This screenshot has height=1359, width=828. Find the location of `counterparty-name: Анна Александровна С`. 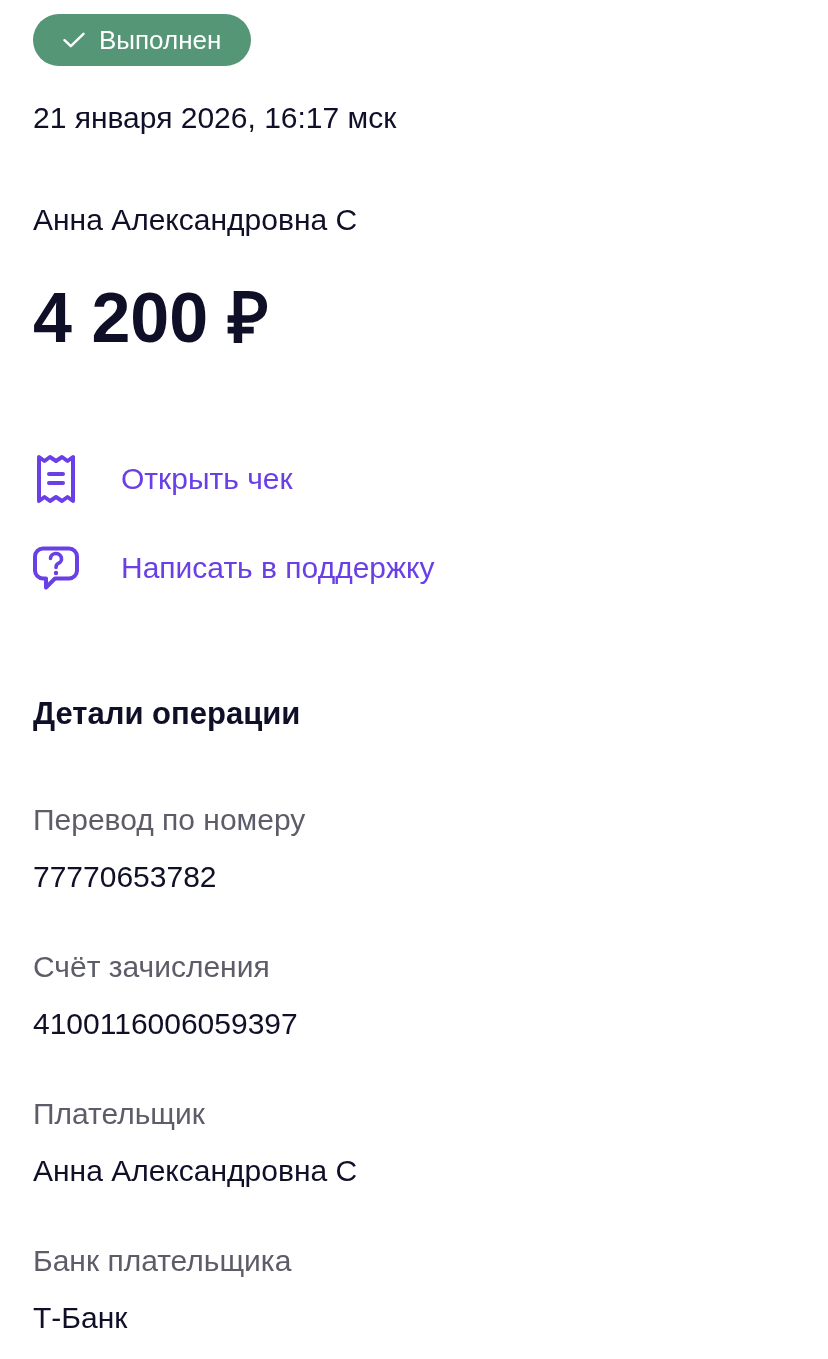

counterparty-name: Анна Александровна С is located at coordinates (195, 220).